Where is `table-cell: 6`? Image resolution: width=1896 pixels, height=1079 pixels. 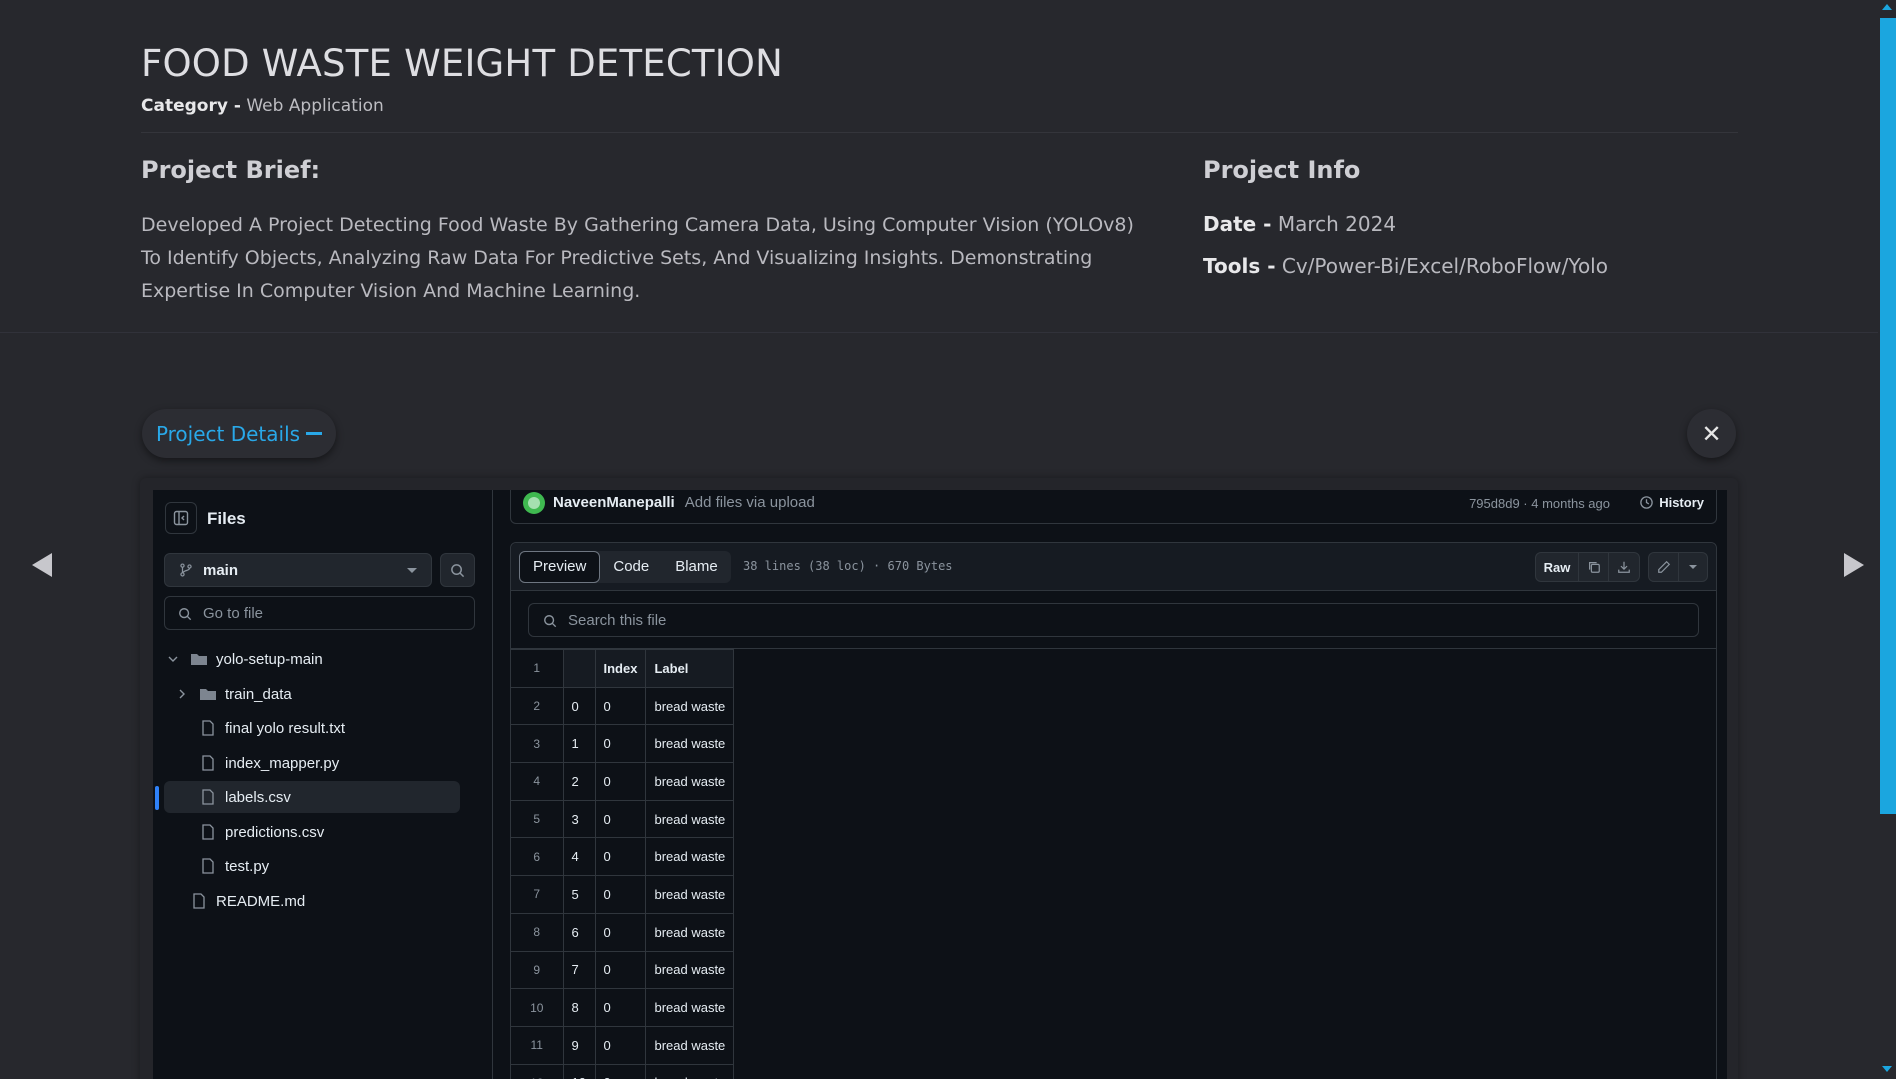
table-cell: 6 is located at coordinates (579, 932).